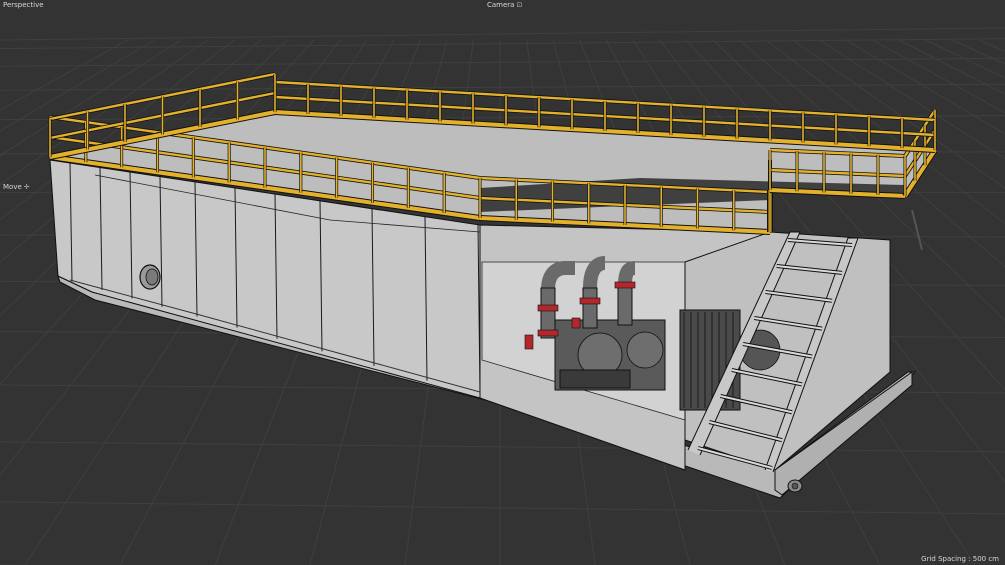 The height and width of the screenshot is (565, 1005). I want to click on camera-label: Camera, so click(501, 5).